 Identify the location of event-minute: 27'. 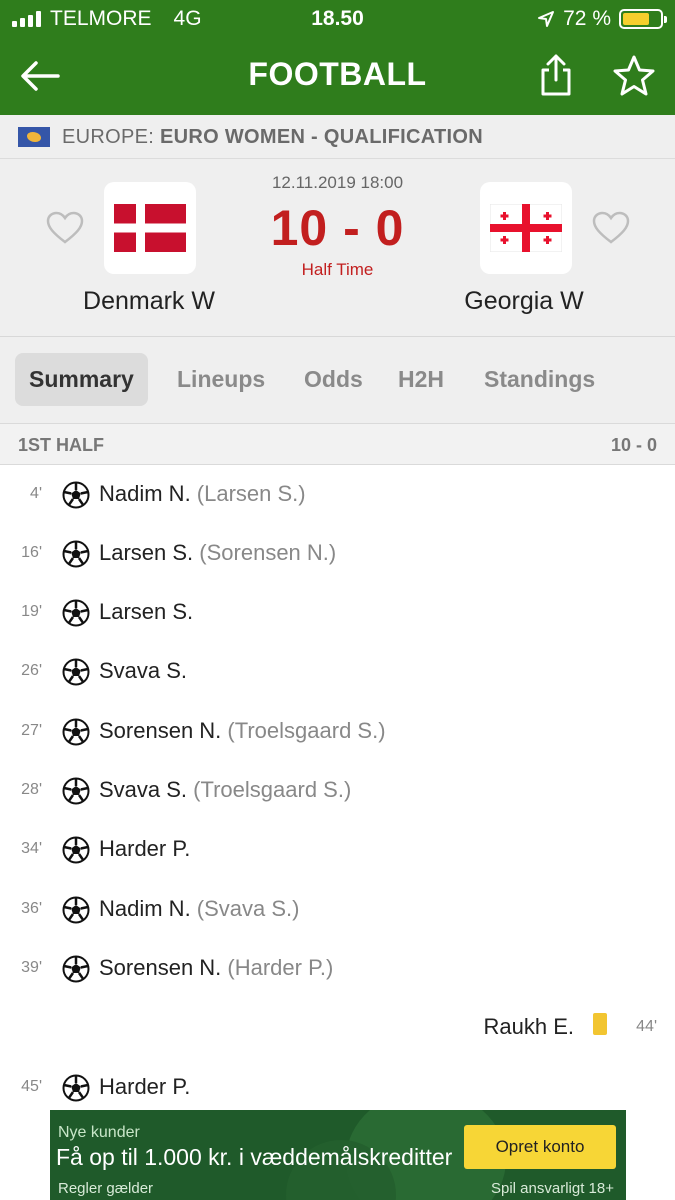
(31, 730).